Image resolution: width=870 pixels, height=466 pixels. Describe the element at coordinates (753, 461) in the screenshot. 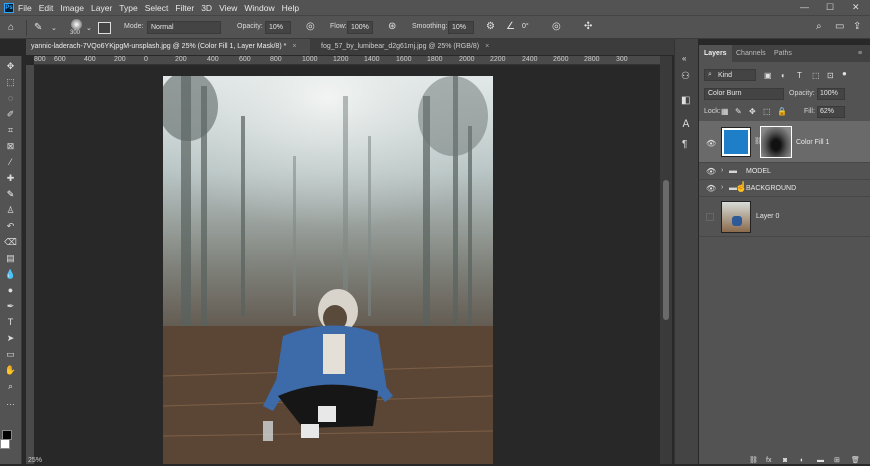

I see `link-layers-icon: ⛓` at that location.